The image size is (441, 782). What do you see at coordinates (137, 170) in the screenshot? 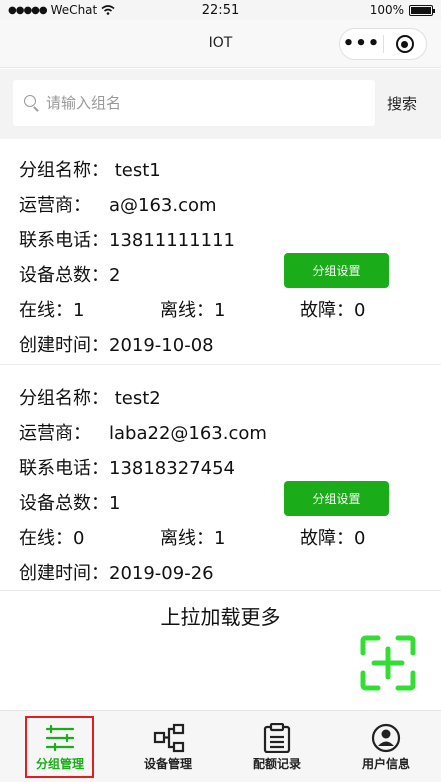
I see `group-name-value: test1` at bounding box center [137, 170].